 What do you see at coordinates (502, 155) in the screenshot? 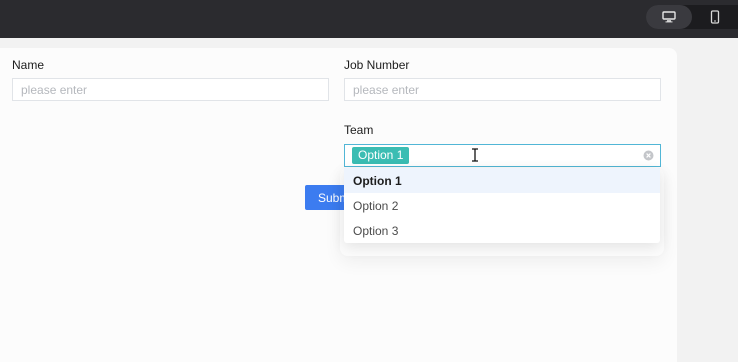
I see `team-select: Option 1` at bounding box center [502, 155].